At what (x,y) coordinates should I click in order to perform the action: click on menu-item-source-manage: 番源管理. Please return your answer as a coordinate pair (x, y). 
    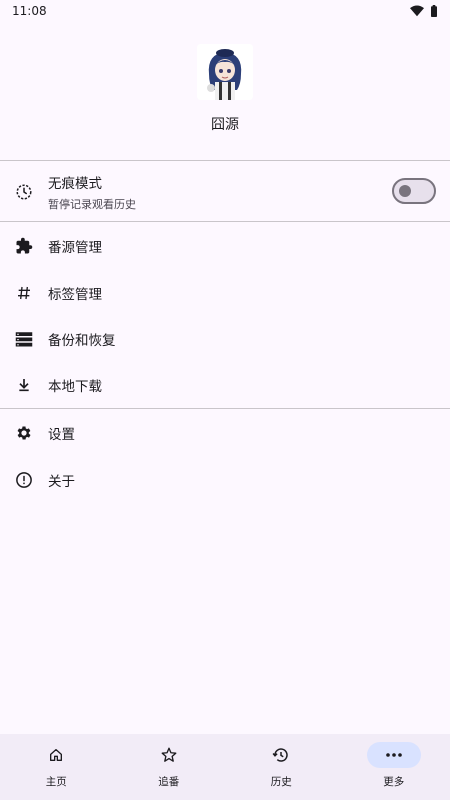
    Looking at the image, I should click on (225, 246).